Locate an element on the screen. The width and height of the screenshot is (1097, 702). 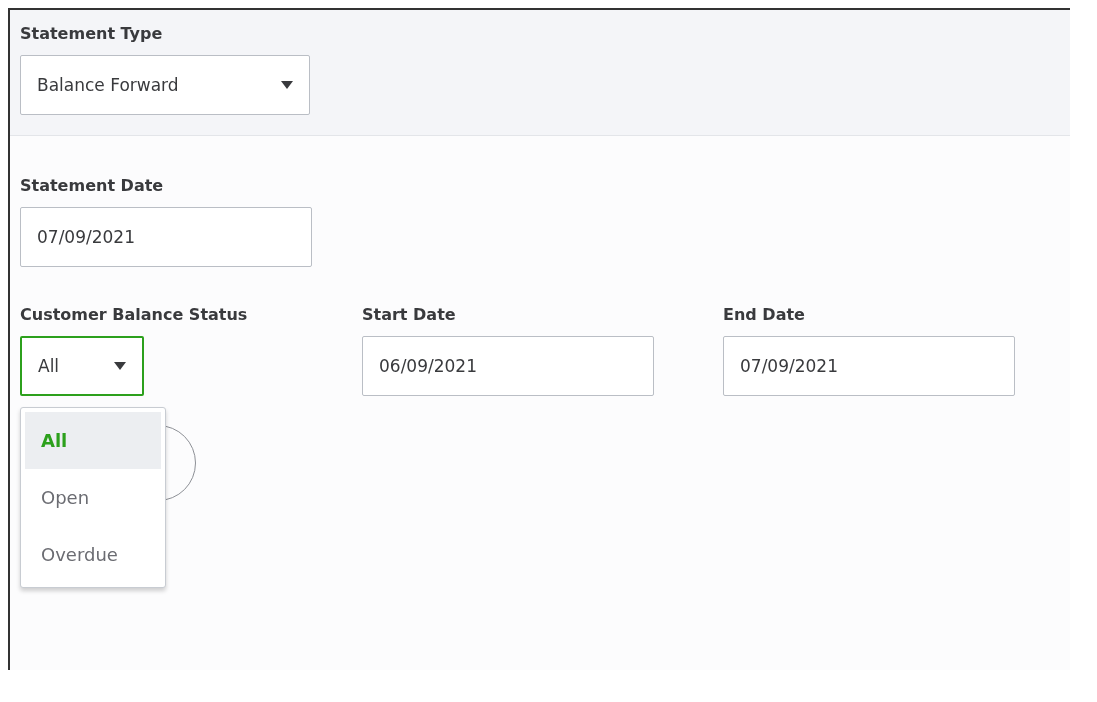
menu-item: Overdue is located at coordinates (93, 554).